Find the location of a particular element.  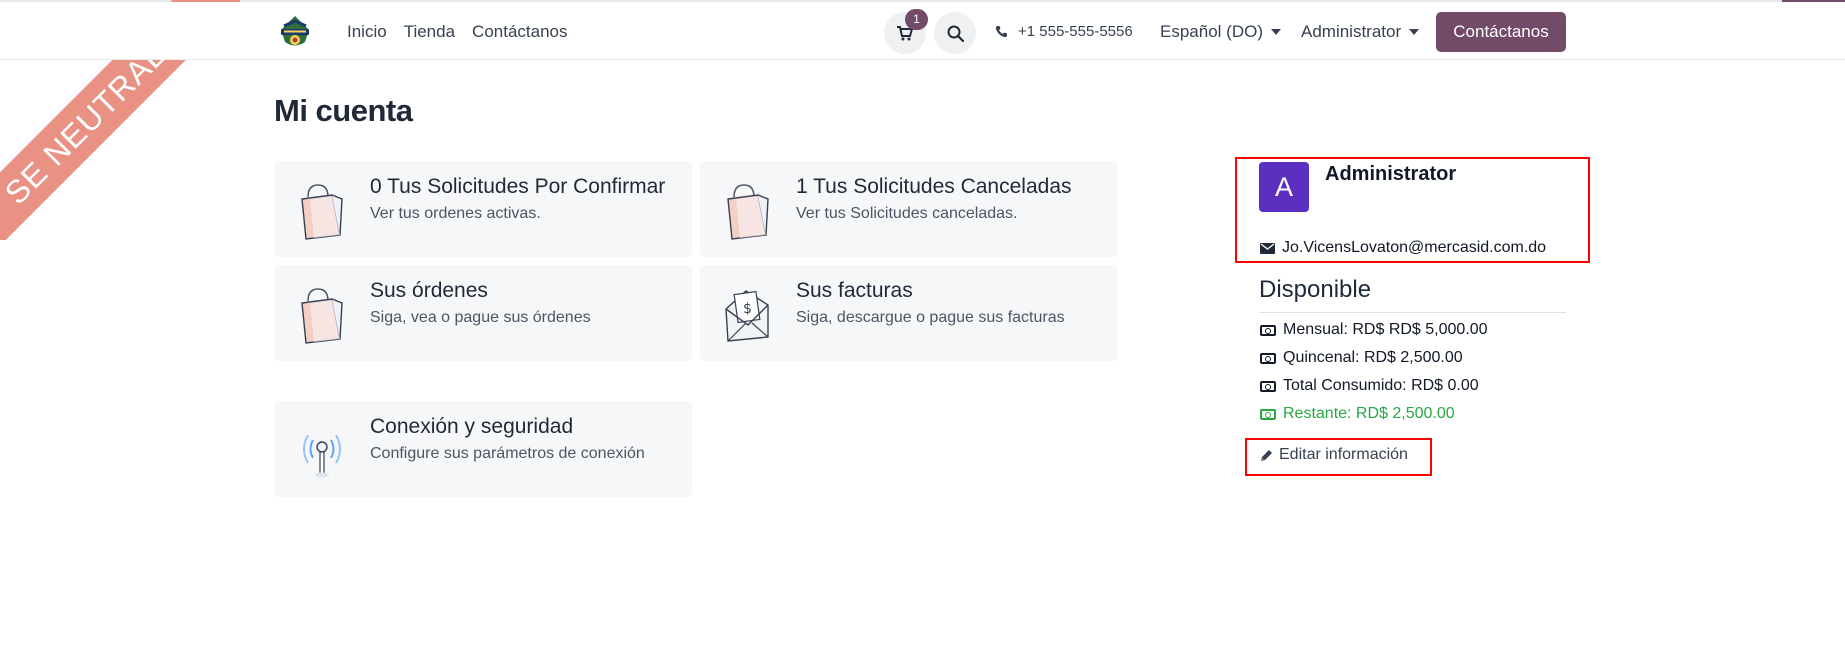

main-nav: Inicio Tienda Contáctanos is located at coordinates (457, 32).